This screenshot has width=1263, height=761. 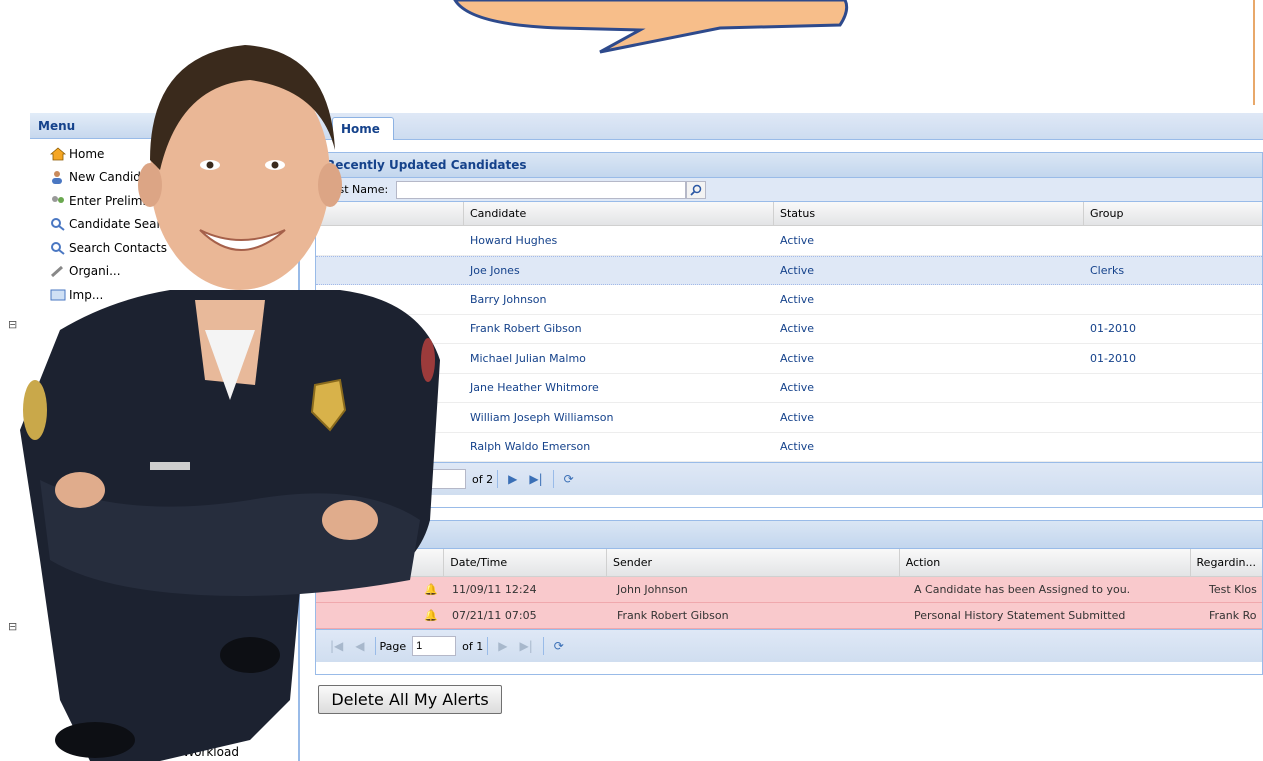 What do you see at coordinates (393, 646) in the screenshot?
I see `page-label: Page` at bounding box center [393, 646].